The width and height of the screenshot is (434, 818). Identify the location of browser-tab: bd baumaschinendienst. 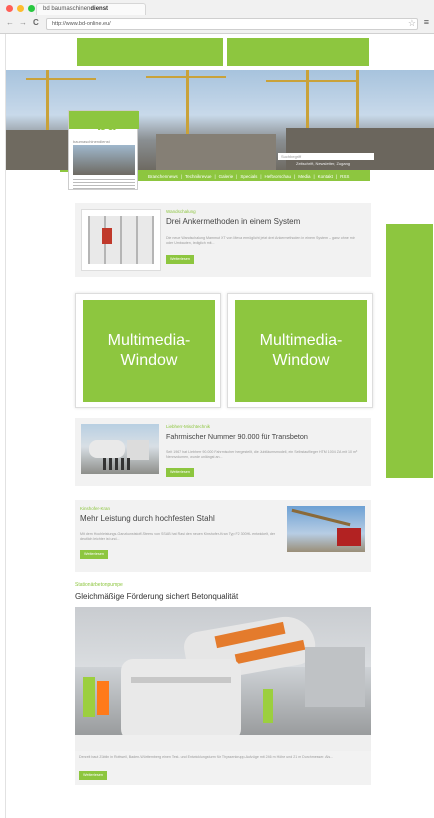
(91, 9).